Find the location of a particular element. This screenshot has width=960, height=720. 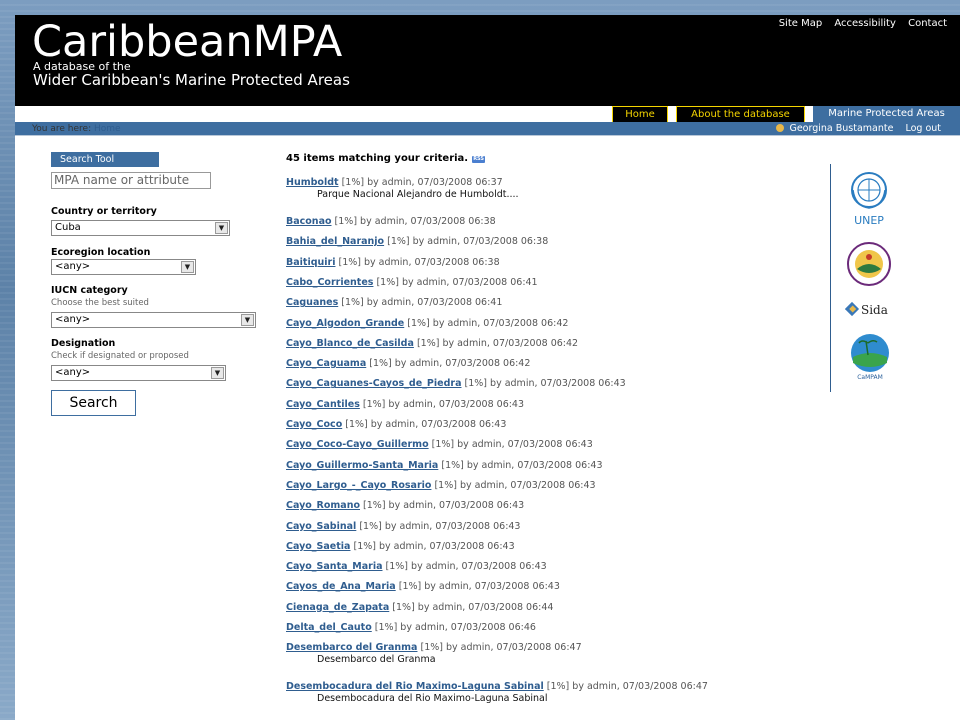

search-tool-header: Search Tool is located at coordinates (105, 159).